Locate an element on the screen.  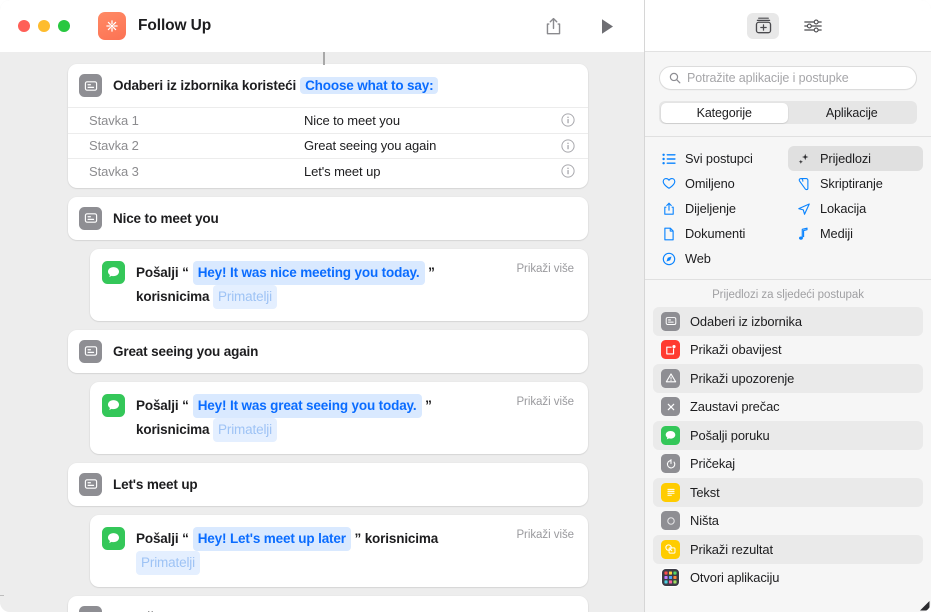
suggestion-item-prikazi-rezultat: Prikaži rezultat is located at coordinates (788, 549).